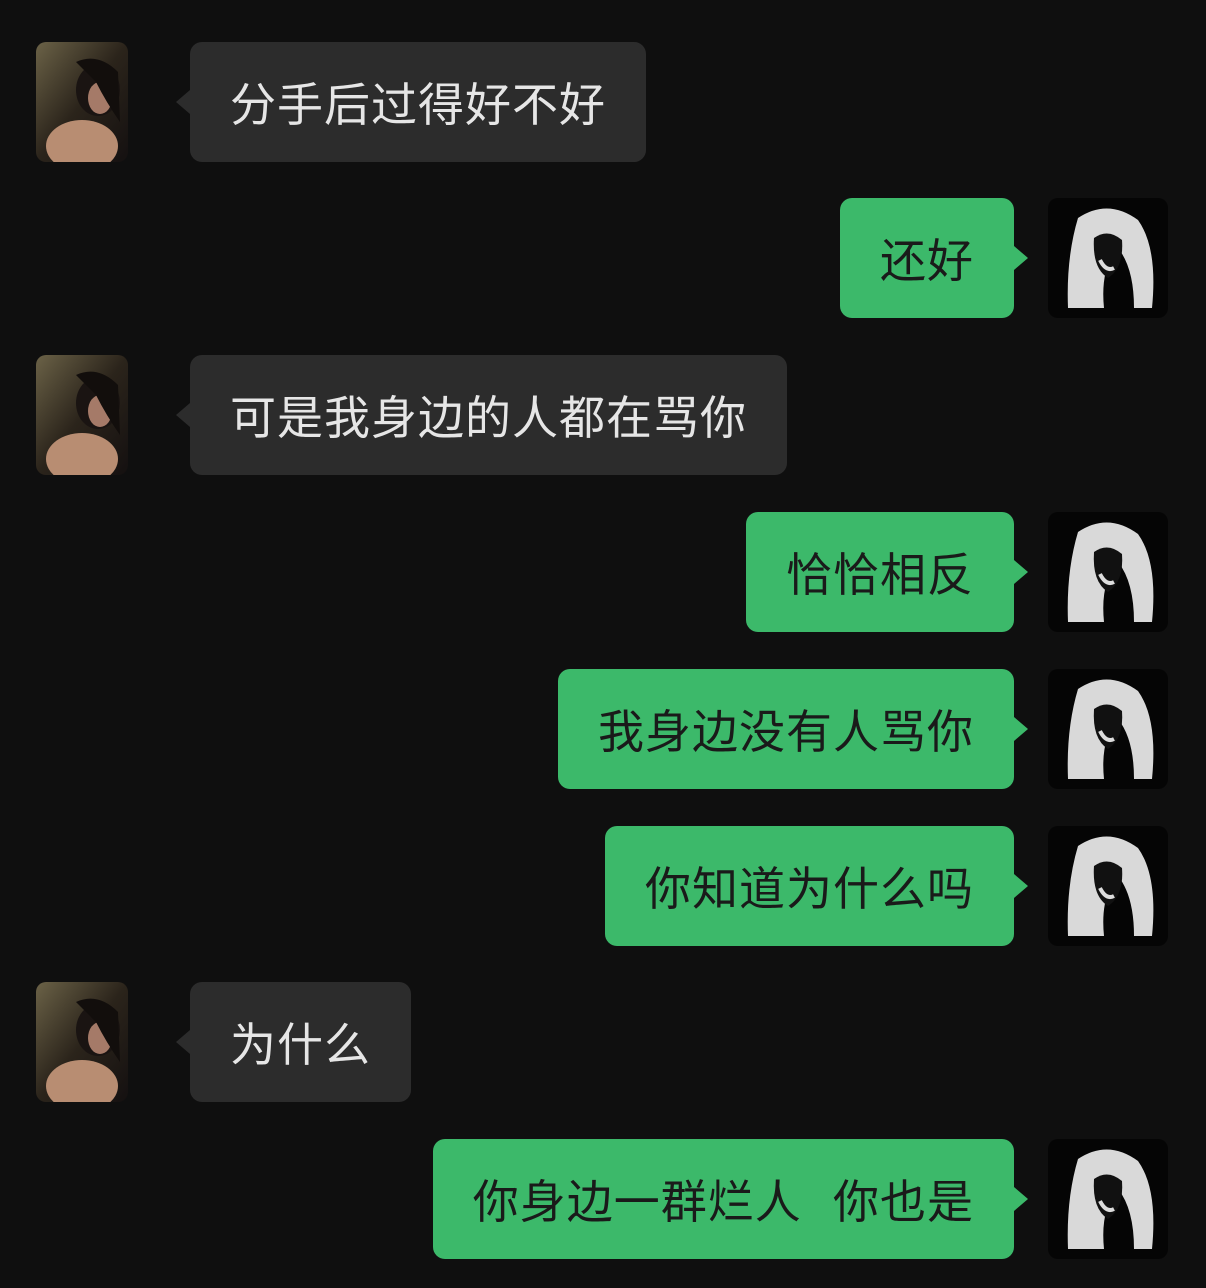 Image resolution: width=1206 pixels, height=1288 pixels. I want to click on message-bubble-incoming: 为什么, so click(293, 1042).